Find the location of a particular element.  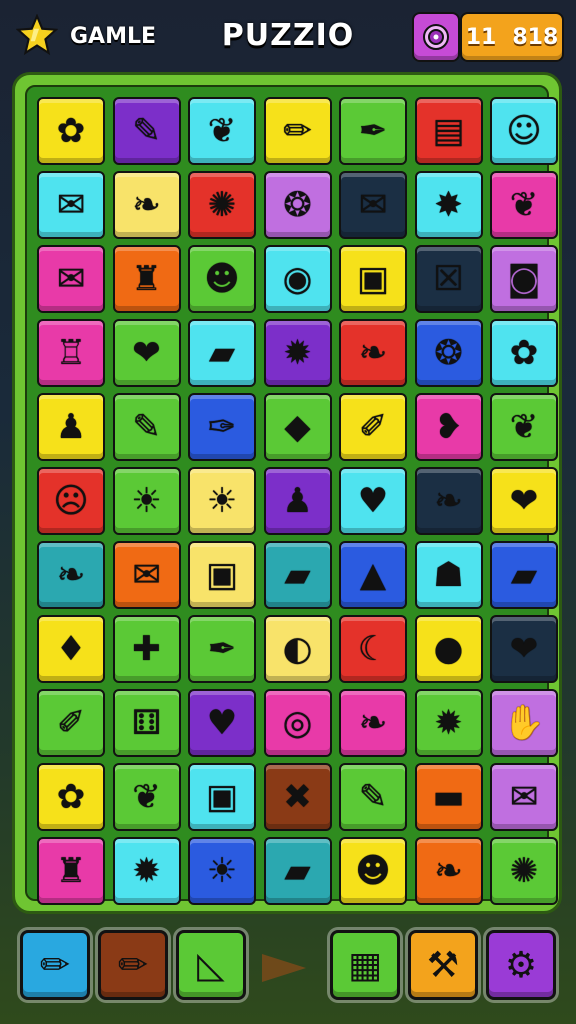

tile-r5-c5: ✐ is located at coordinates (373, 427).